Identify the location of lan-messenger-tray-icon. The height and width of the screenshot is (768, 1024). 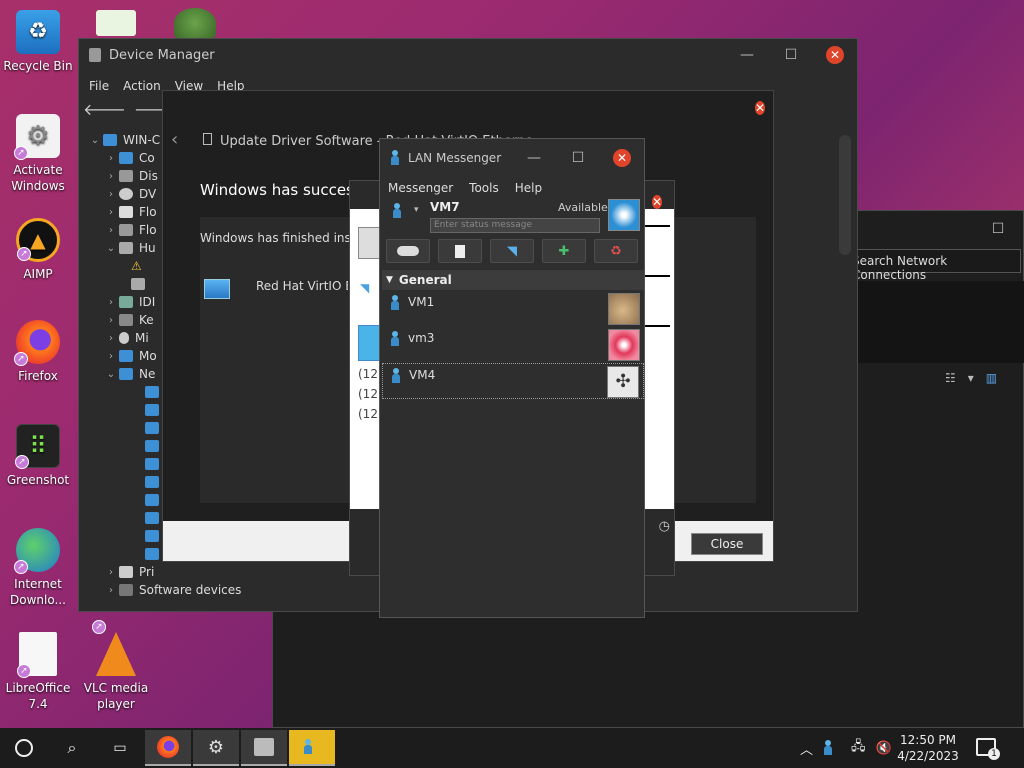
(828, 748).